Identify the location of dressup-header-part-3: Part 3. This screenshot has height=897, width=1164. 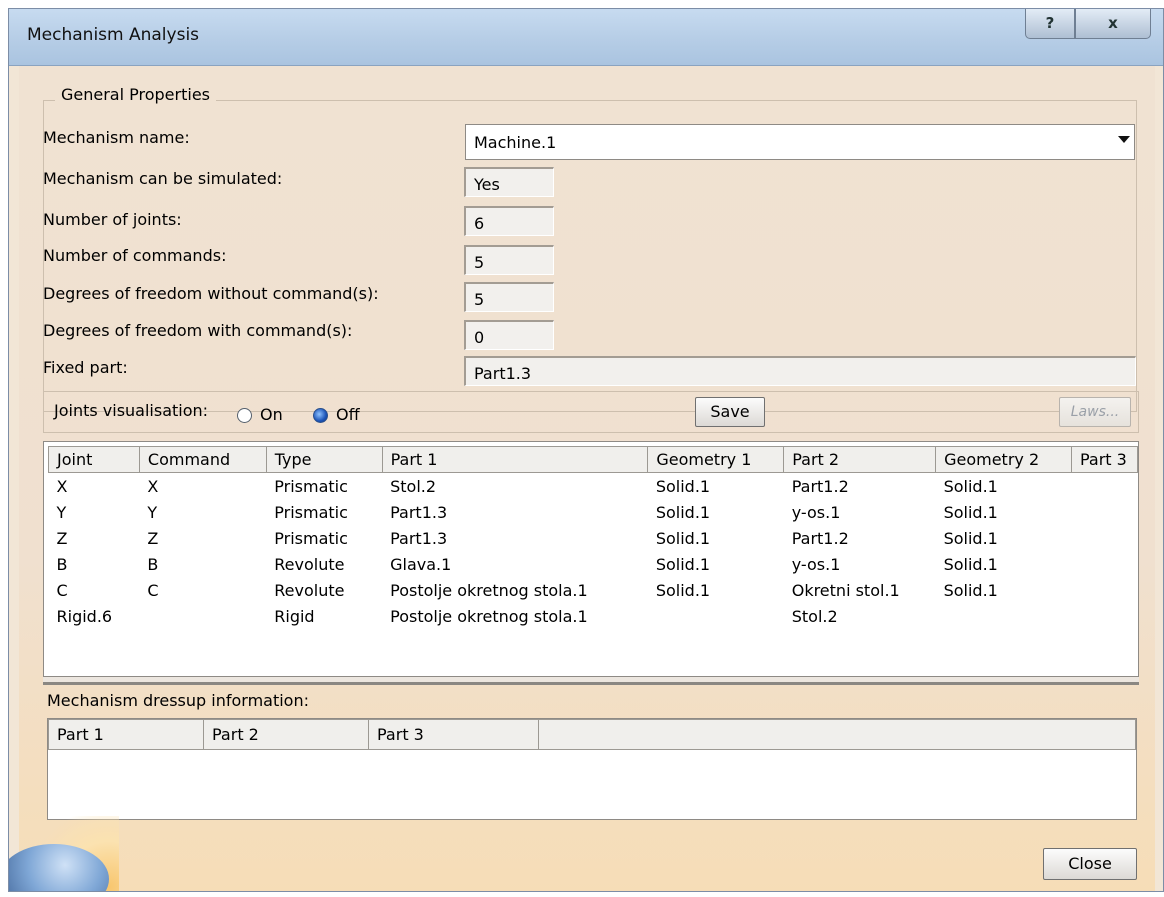
(453, 734).